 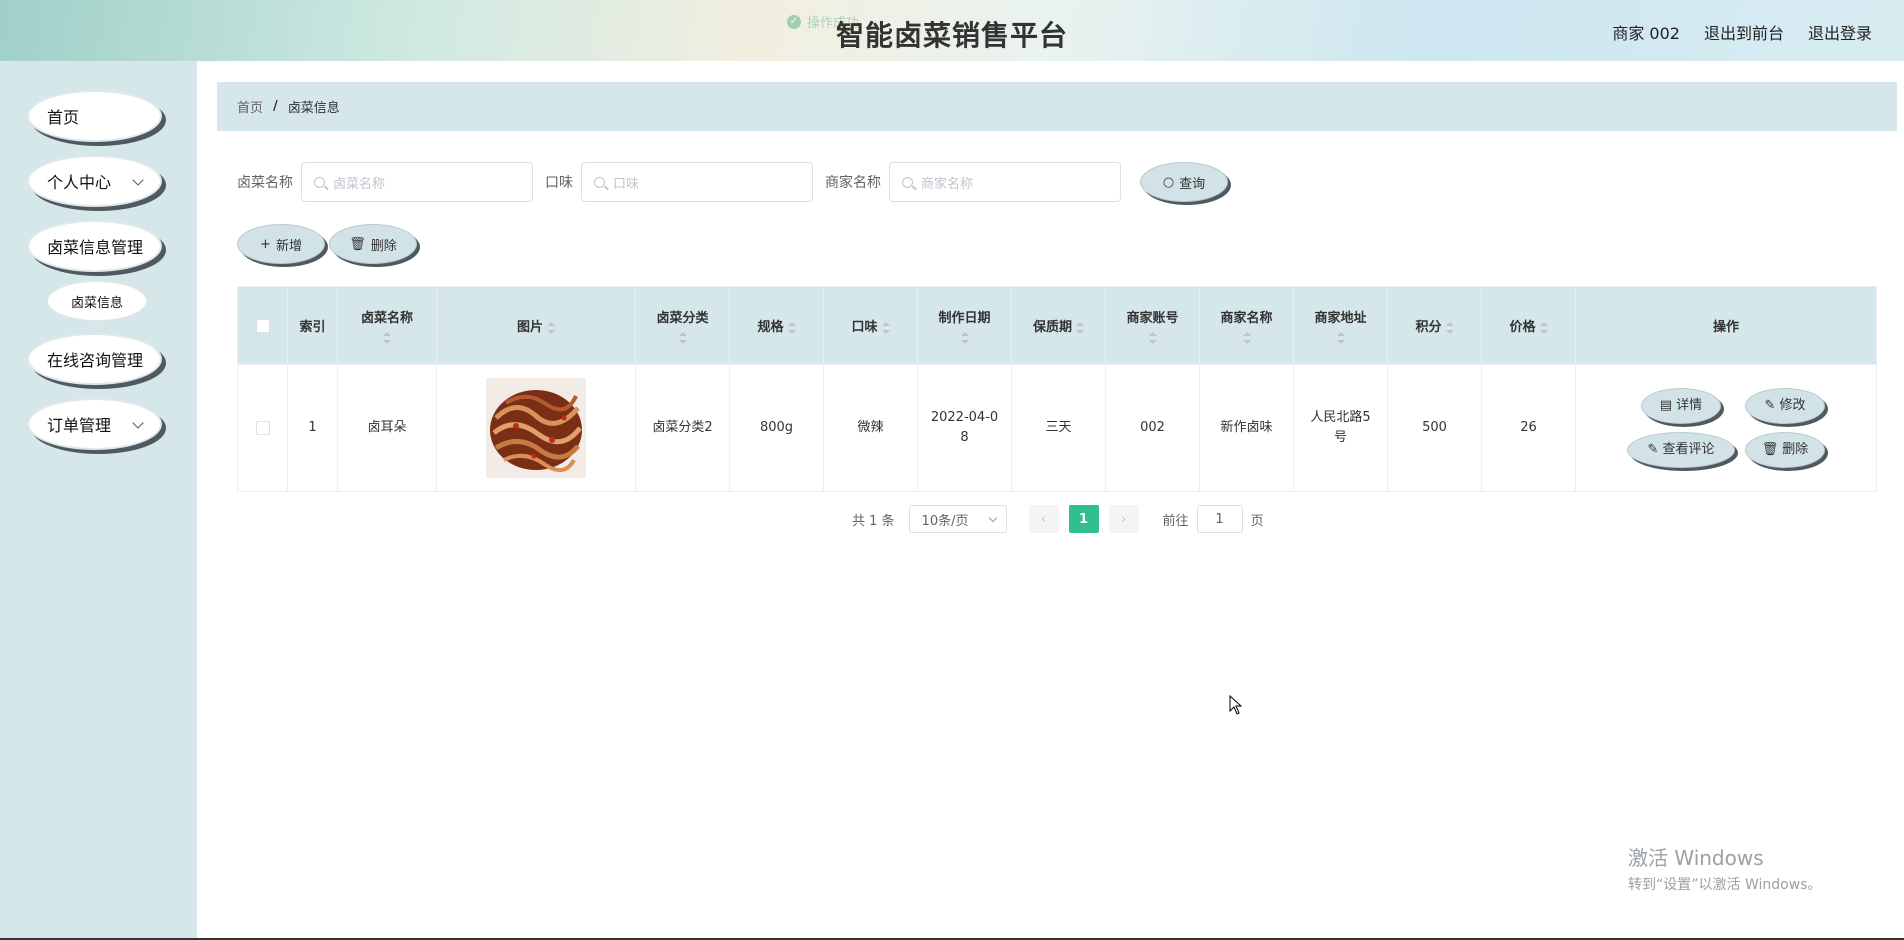 I want to click on cell-points: 500, so click(x=1434, y=428).